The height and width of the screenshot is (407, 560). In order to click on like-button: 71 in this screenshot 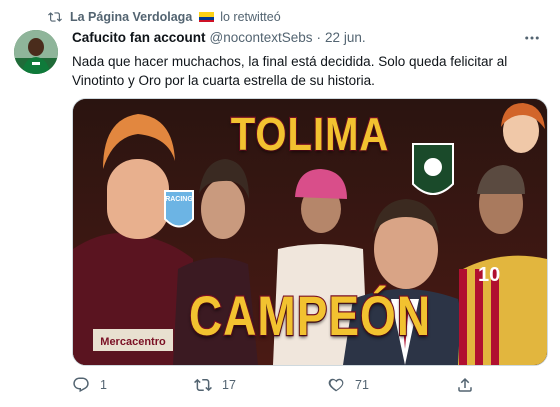, I will do `click(348, 385)`.